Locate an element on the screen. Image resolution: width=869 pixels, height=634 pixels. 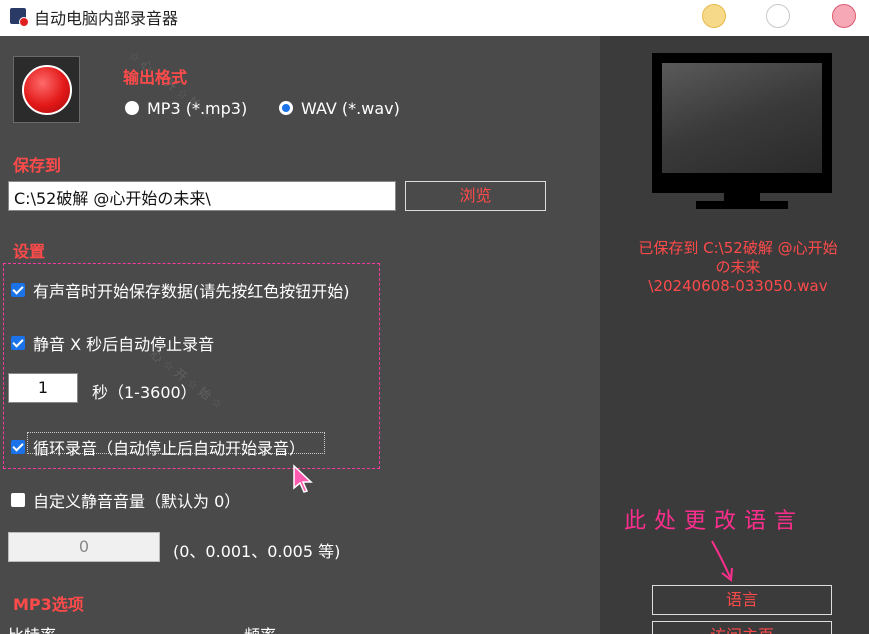
save-path-input: C:\52破解 @心开始の未来\ is located at coordinates (202, 196).